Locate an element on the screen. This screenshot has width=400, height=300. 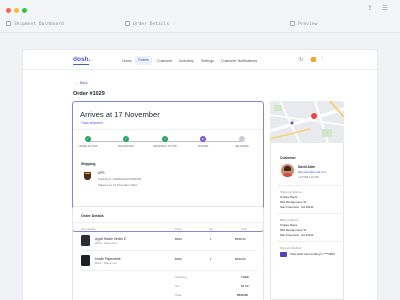
nav-customer: Customer is located at coordinates (165, 61).